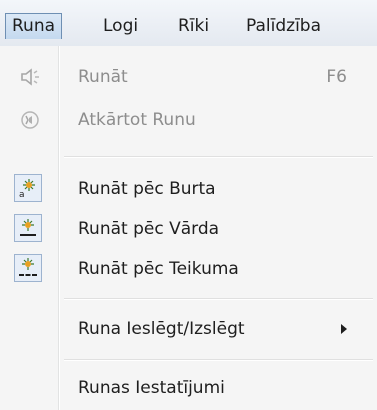 The image size is (377, 410). I want to click on menu-item-runat-pec-teikuma: Runāt pēc Teikuma, so click(188, 269).